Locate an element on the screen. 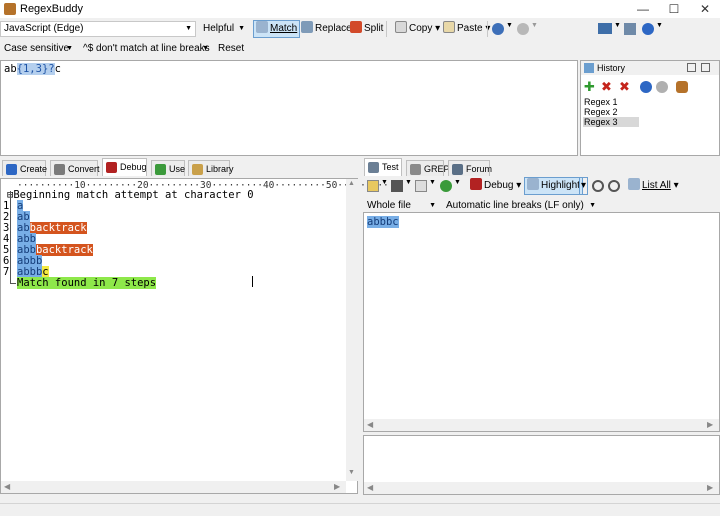  split-icon is located at coordinates (356, 27).